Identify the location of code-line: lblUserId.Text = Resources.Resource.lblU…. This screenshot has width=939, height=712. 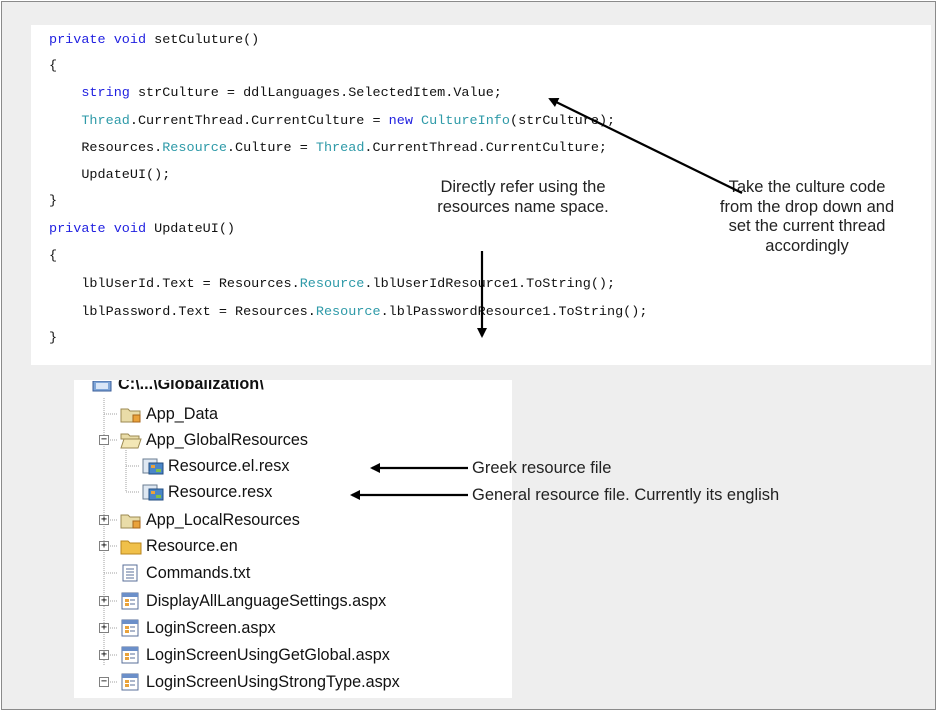
(332, 284).